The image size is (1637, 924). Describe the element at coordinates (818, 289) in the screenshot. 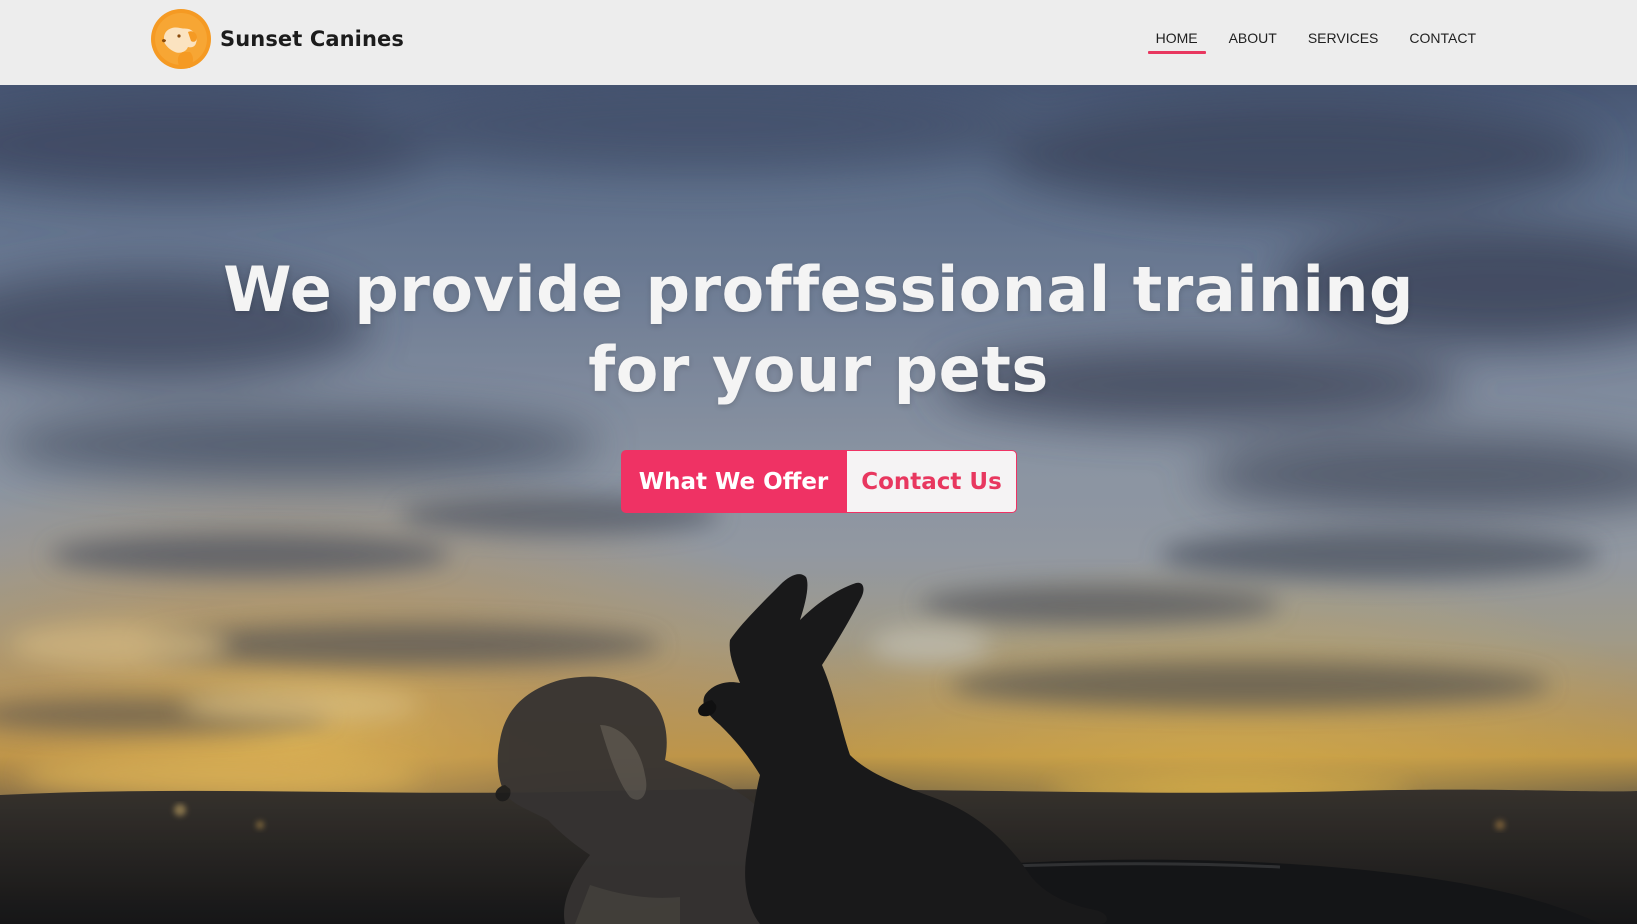

I see `hero-title-line1: We provide proffessional training` at that location.